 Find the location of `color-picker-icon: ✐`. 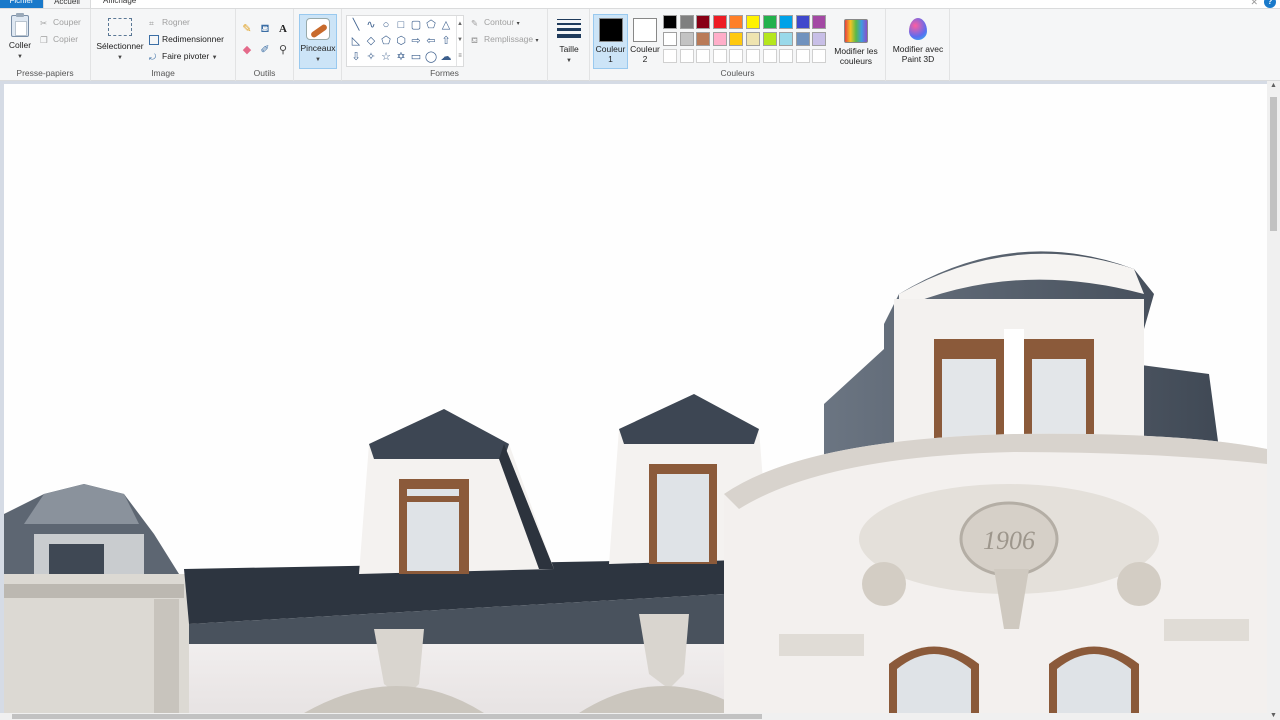

color-picker-icon: ✐ is located at coordinates (265, 50).